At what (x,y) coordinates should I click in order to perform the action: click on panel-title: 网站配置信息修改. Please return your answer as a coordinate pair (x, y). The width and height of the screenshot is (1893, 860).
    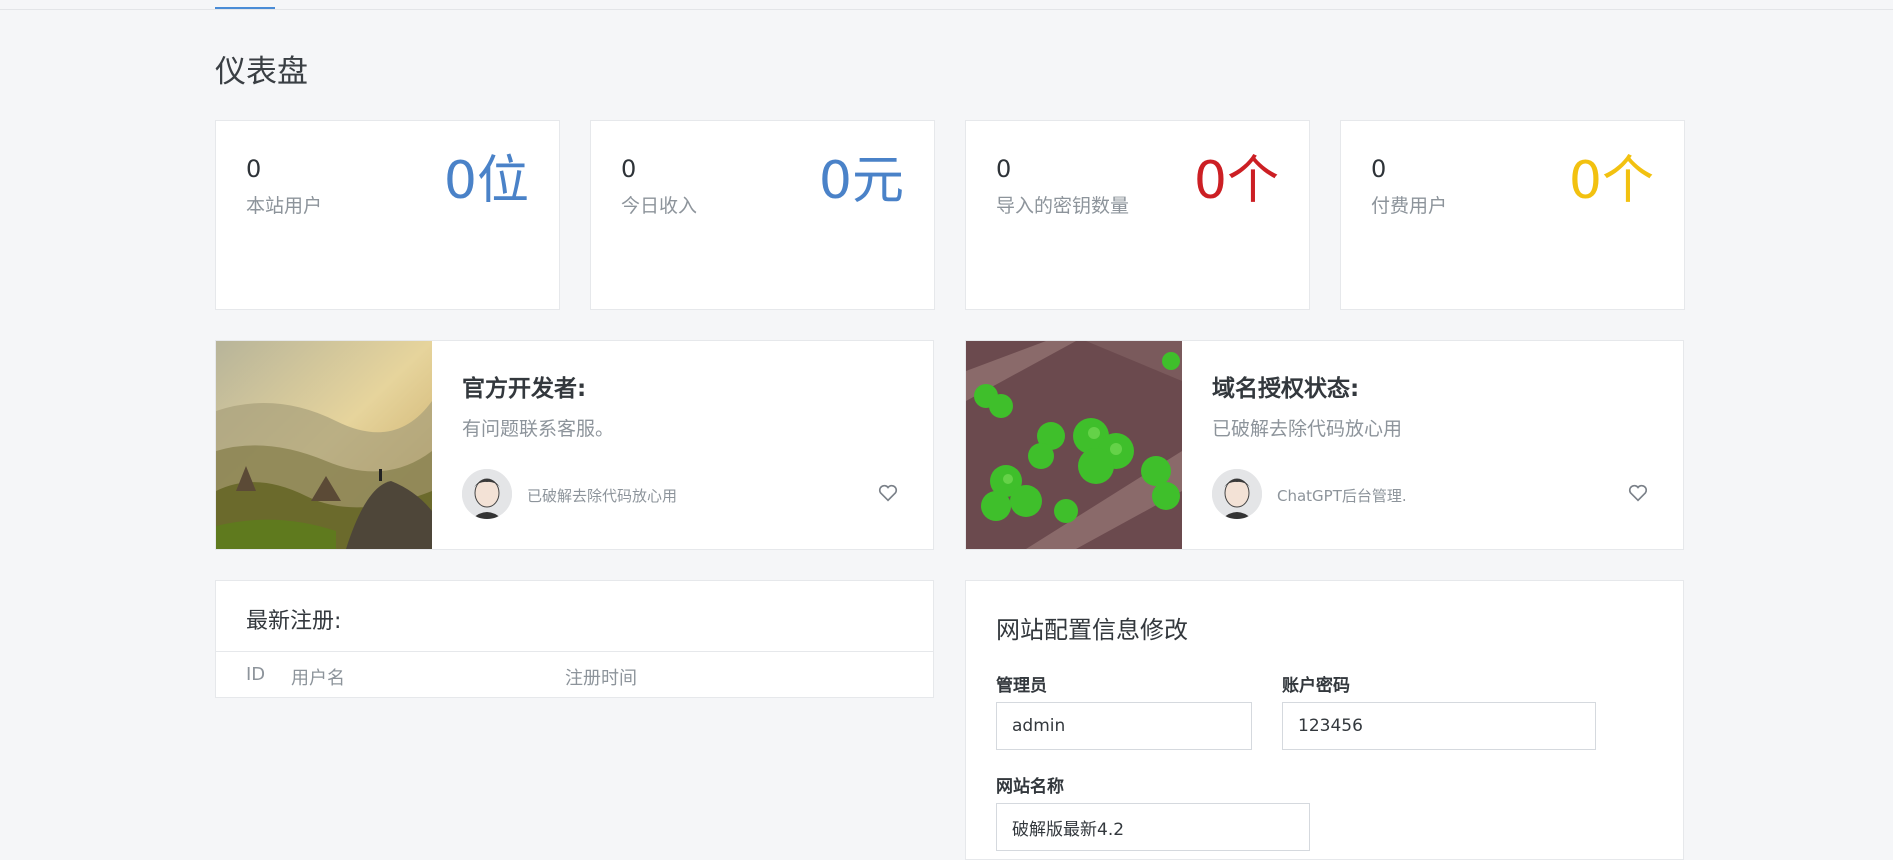
    Looking at the image, I should click on (1092, 630).